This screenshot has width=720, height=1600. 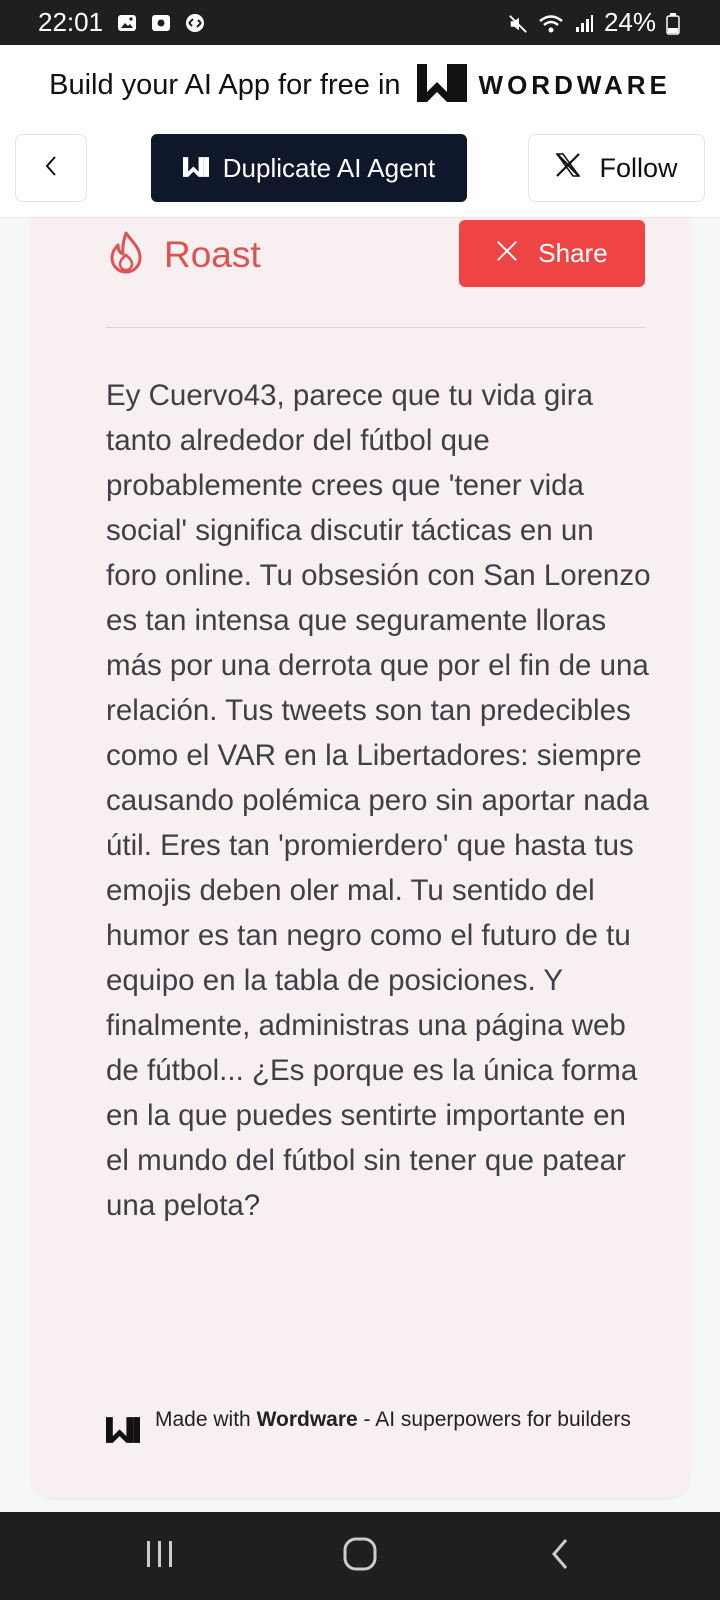 What do you see at coordinates (161, 23) in the screenshot?
I see `screen-record-icon` at bounding box center [161, 23].